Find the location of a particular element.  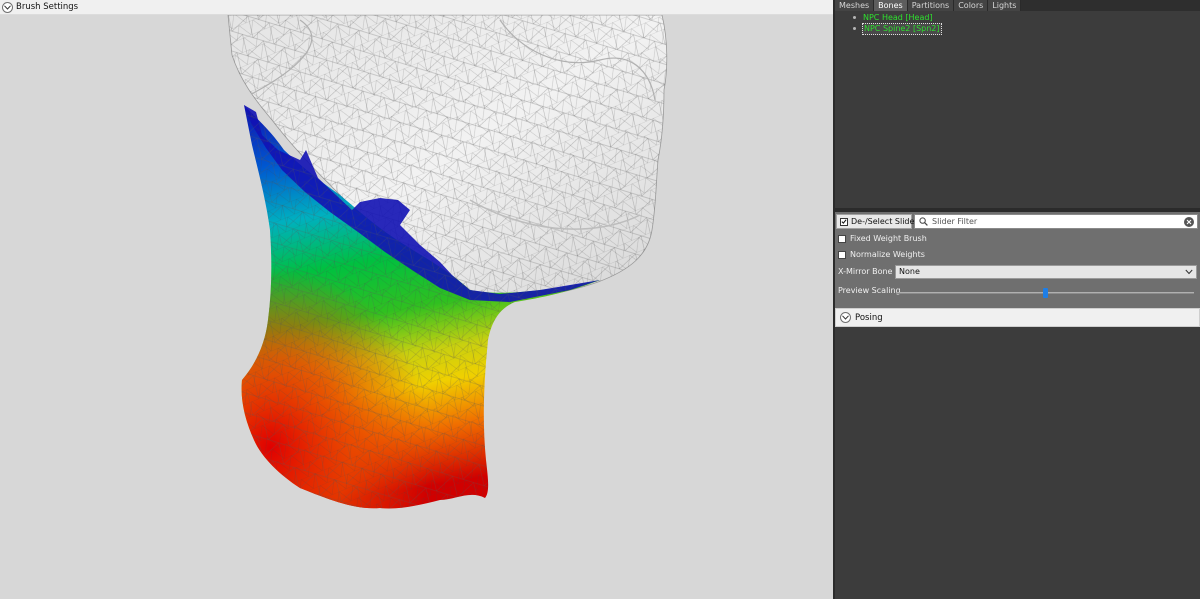

x-mirror-bone-select: None is located at coordinates (1046, 272).